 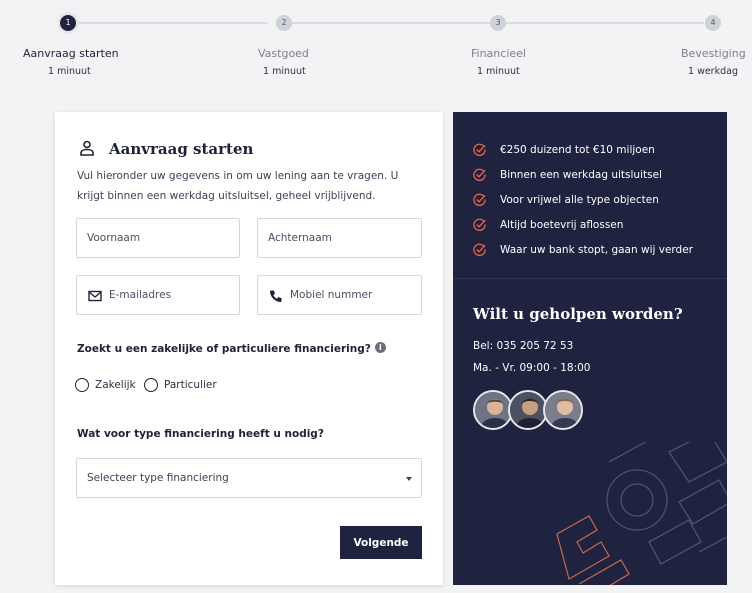 What do you see at coordinates (95, 296) in the screenshot?
I see `mail-icon` at bounding box center [95, 296].